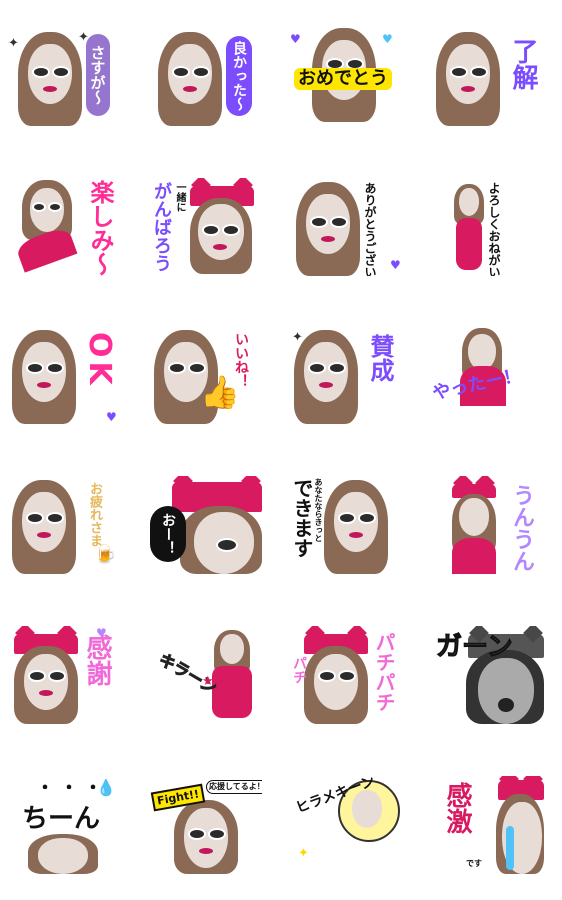  What do you see at coordinates (61, 819) in the screenshot?
I see `sticker-label: ちーん` at bounding box center [61, 819].